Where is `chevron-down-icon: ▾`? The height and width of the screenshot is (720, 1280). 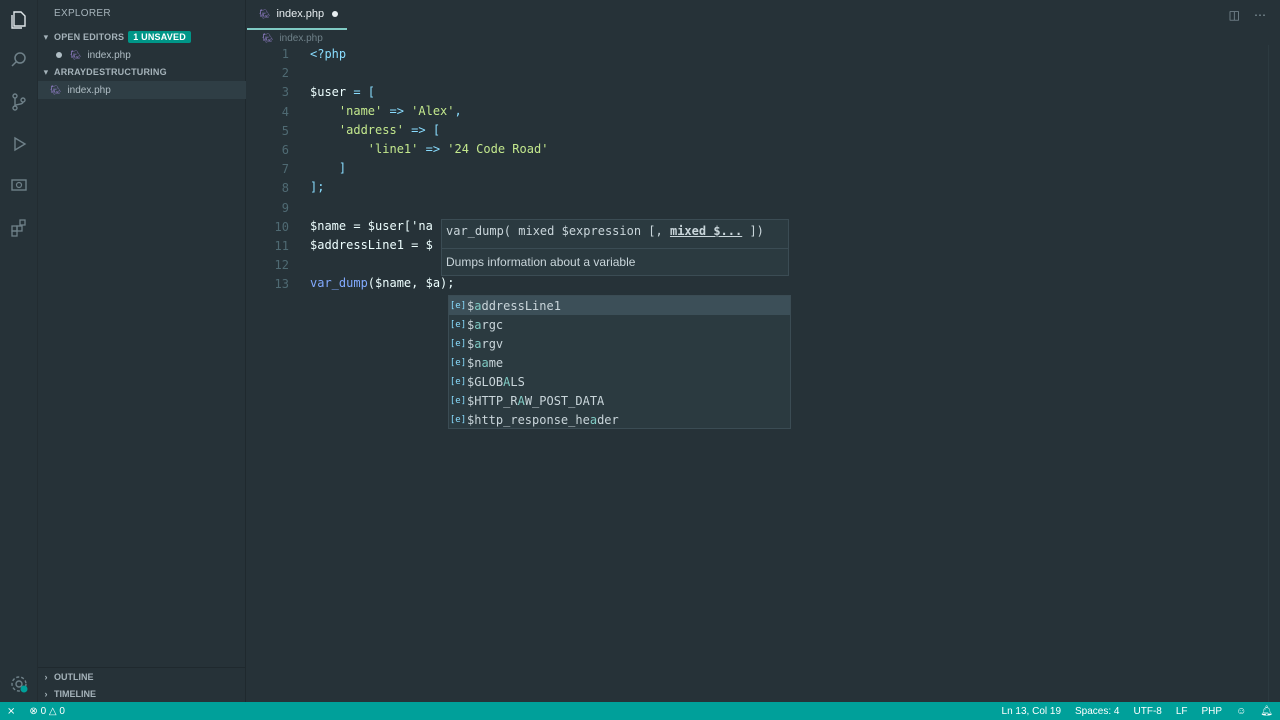
chevron-down-icon: ▾ is located at coordinates (46, 36).